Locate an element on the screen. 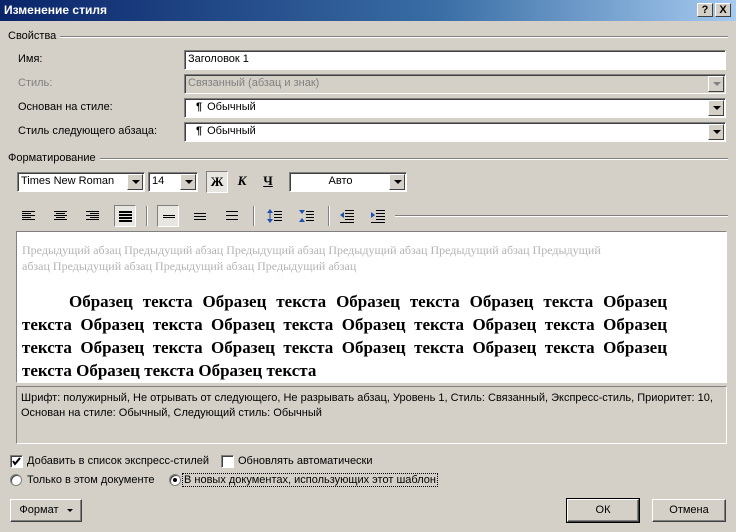  decrease-indent-button is located at coordinates (347, 216).